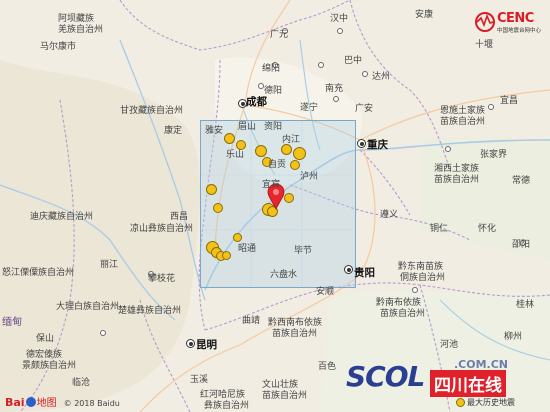  What do you see at coordinates (403, 314) in the screenshot?
I see `label-qiannan-2: 苗族自治州` at bounding box center [403, 314].